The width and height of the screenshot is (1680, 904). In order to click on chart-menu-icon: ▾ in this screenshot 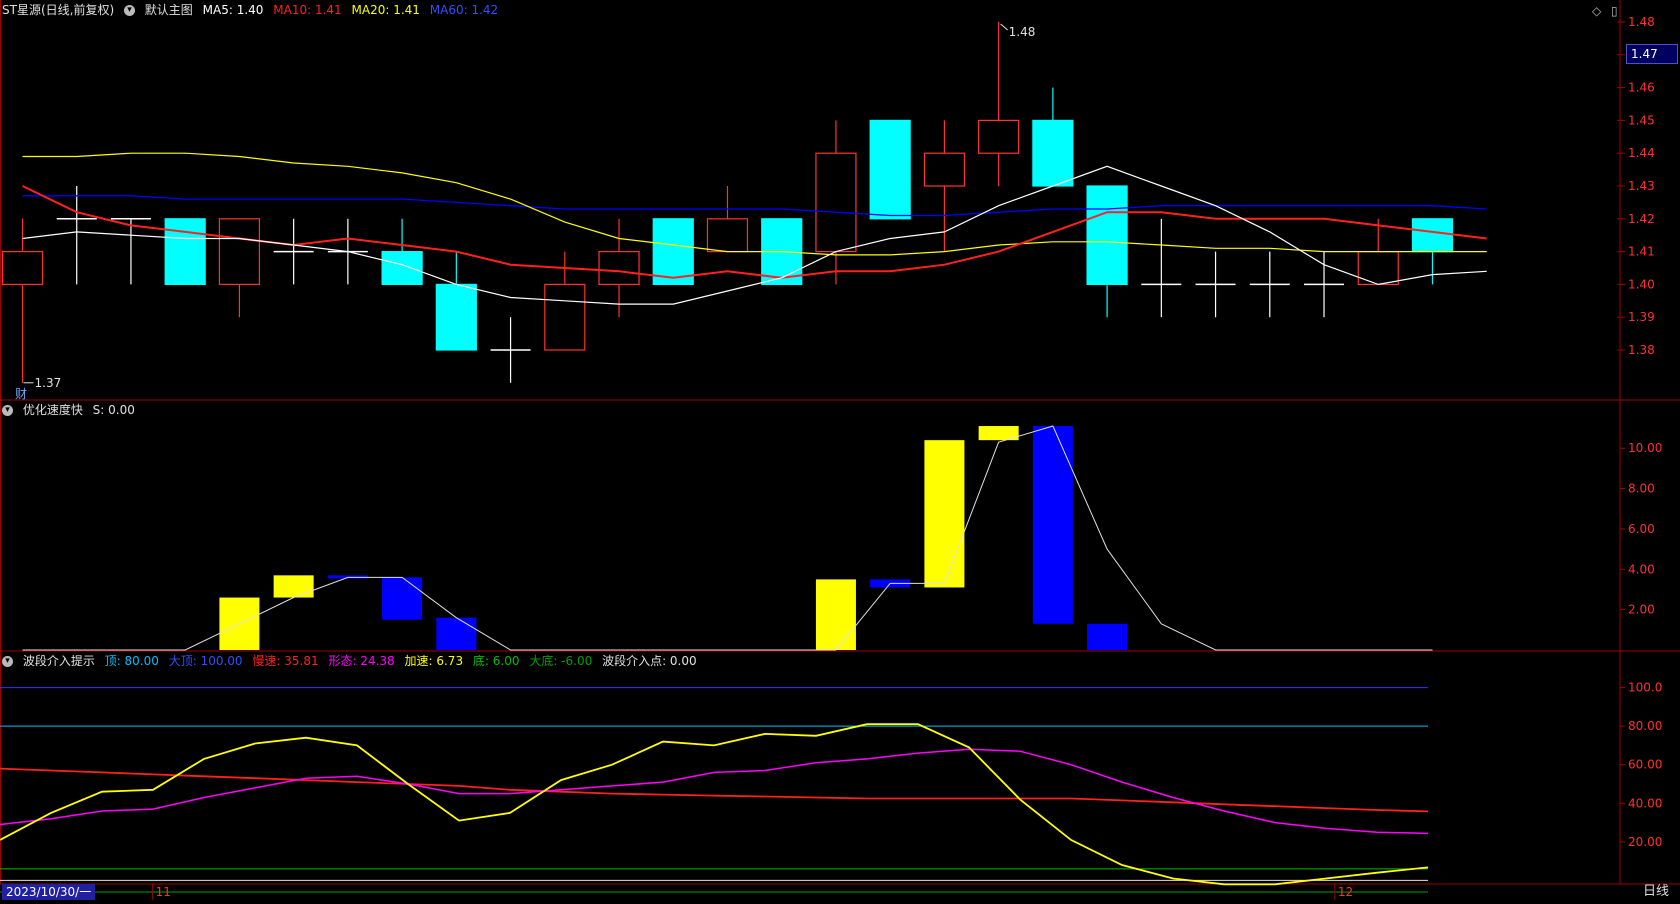, I will do `click(129, 10)`.